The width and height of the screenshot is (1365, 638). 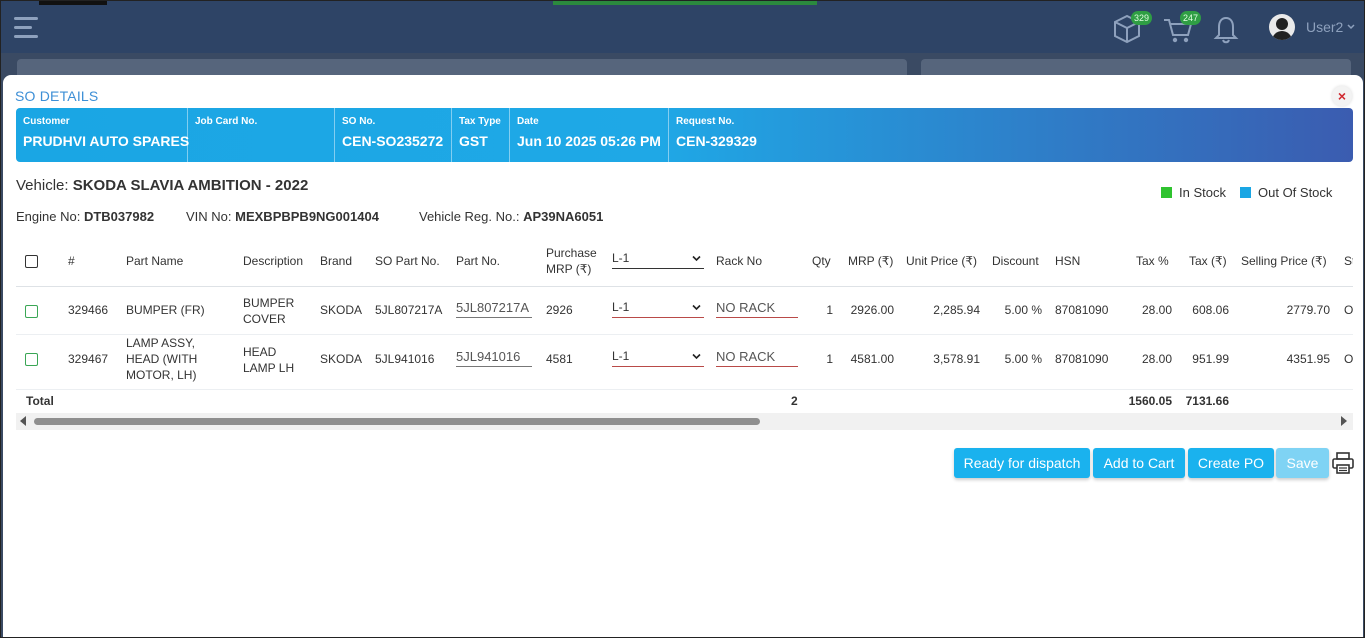 I want to click on row-description: HEAD LAMP LH, so click(x=268, y=360).